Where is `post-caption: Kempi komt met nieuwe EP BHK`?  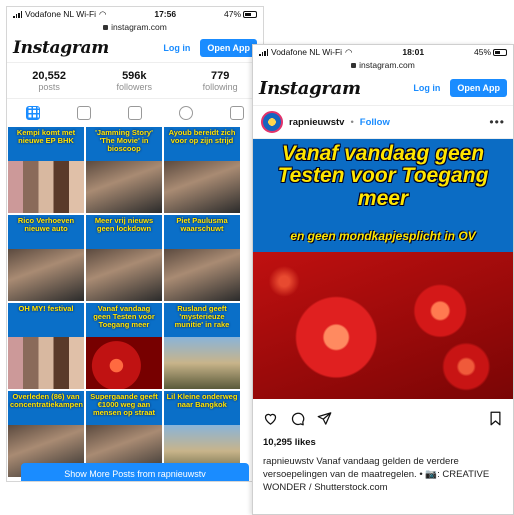
post-caption: Kempi komt met nieuwe EP BHK is located at coordinates (46, 136).